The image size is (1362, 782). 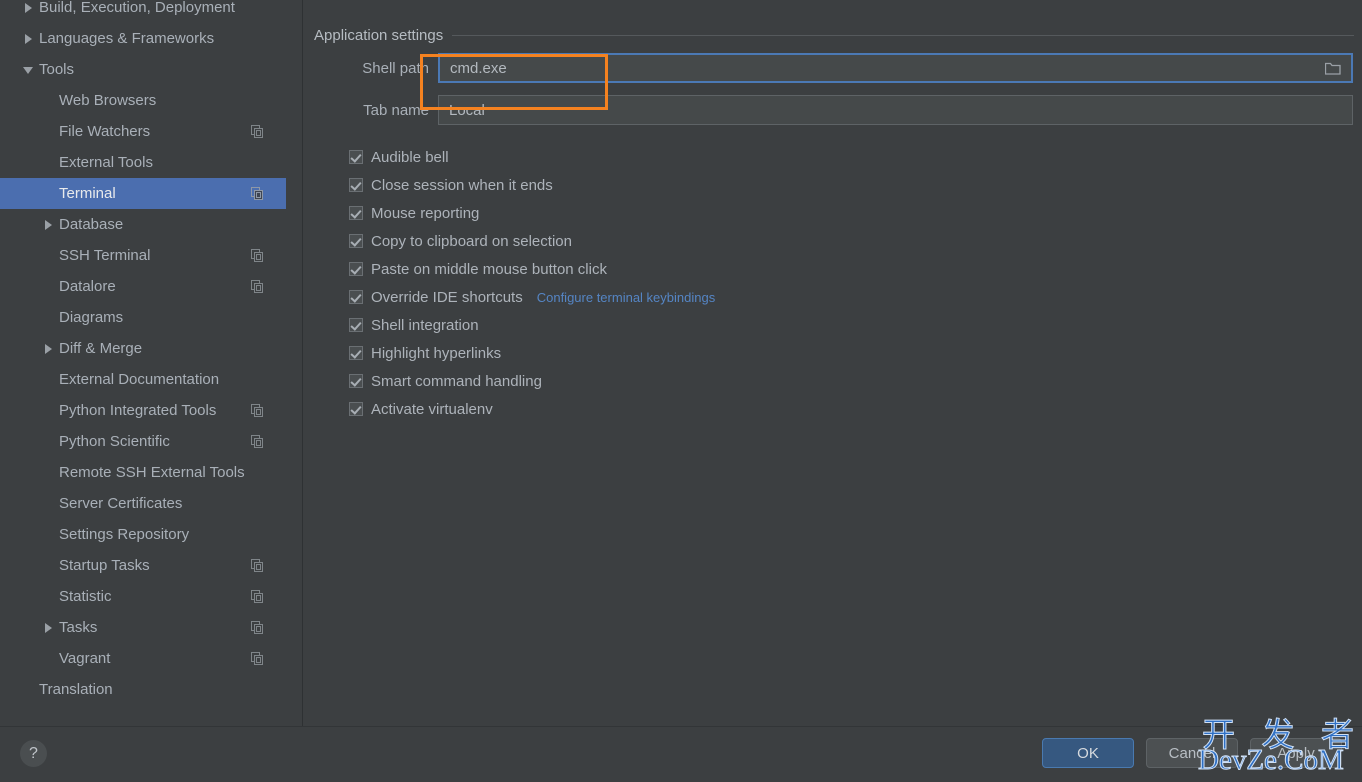 I want to click on field-value: Local, so click(x=467, y=110).